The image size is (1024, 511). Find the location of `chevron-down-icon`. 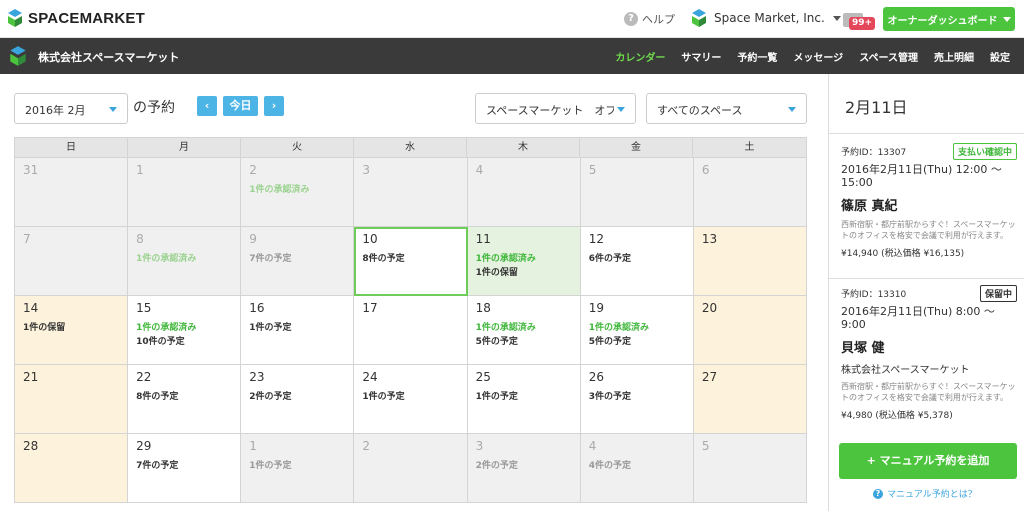

chevron-down-icon is located at coordinates (113, 109).